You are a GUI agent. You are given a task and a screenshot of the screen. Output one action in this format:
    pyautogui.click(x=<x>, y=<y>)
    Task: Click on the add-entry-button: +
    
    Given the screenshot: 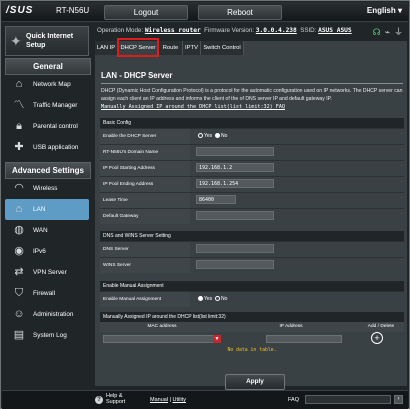 What is the action you would take?
    pyautogui.click(x=377, y=338)
    